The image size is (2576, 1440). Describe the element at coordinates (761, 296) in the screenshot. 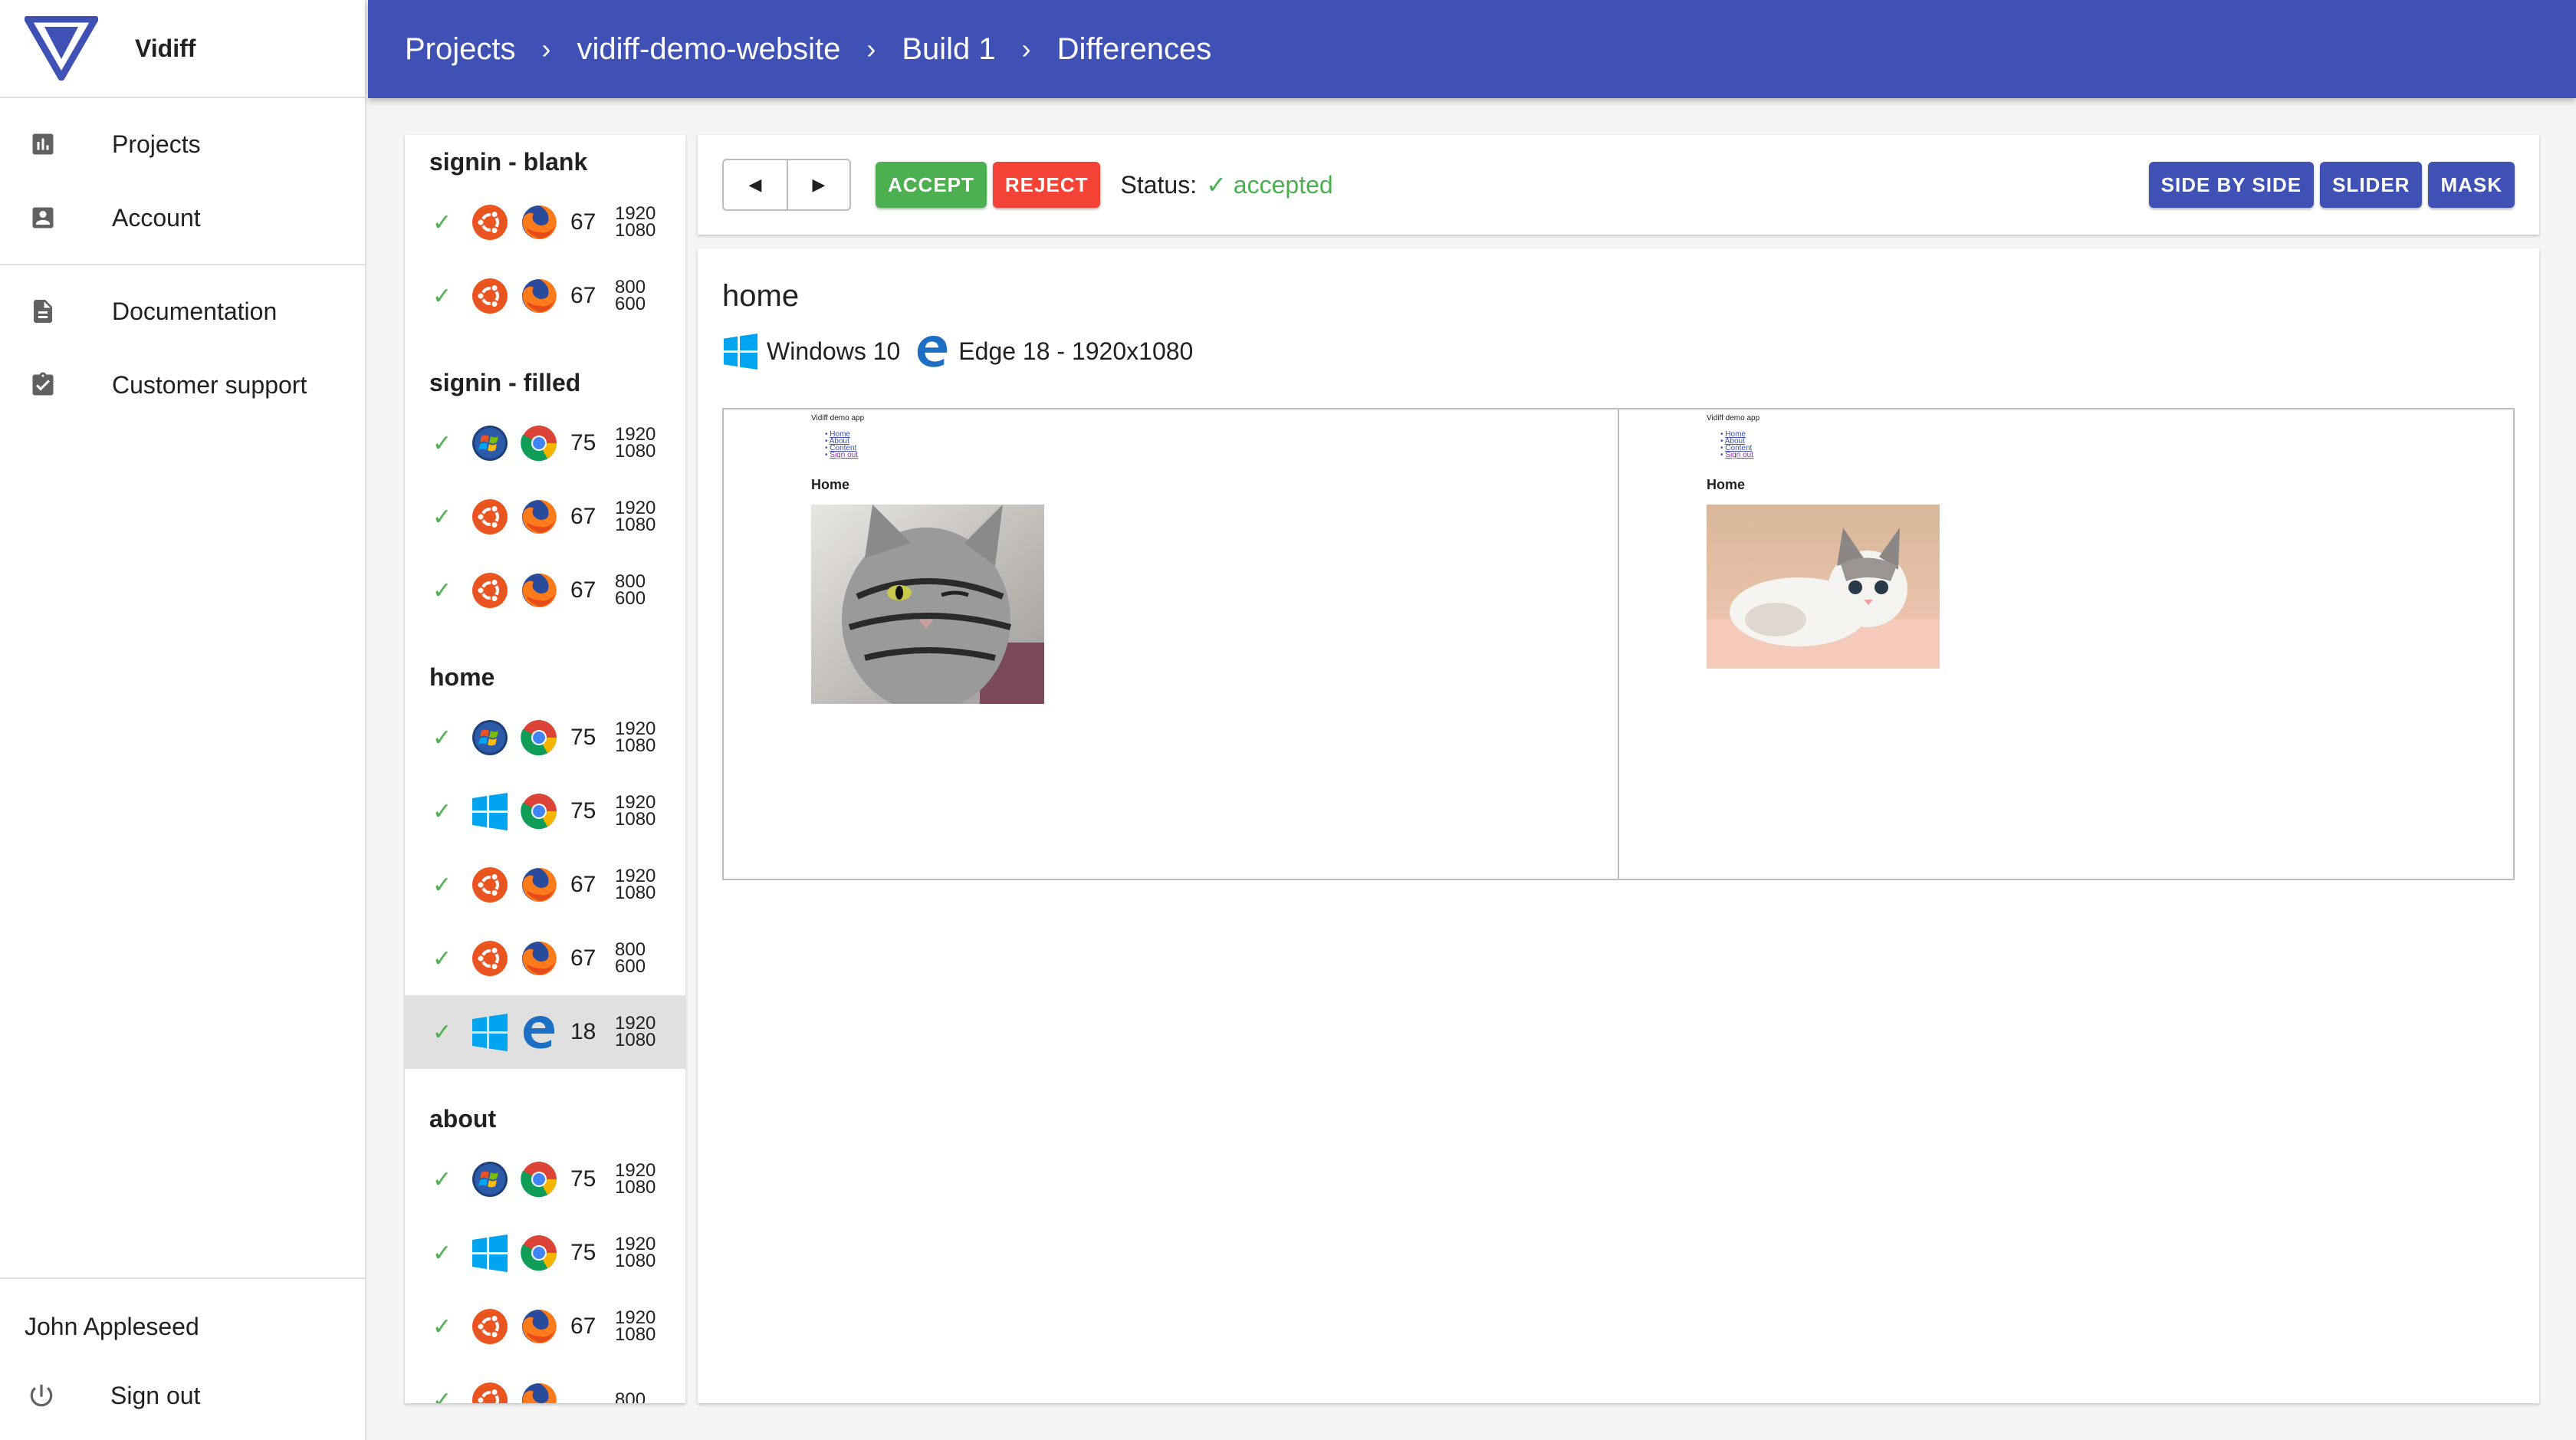

I see `test-title: home` at that location.